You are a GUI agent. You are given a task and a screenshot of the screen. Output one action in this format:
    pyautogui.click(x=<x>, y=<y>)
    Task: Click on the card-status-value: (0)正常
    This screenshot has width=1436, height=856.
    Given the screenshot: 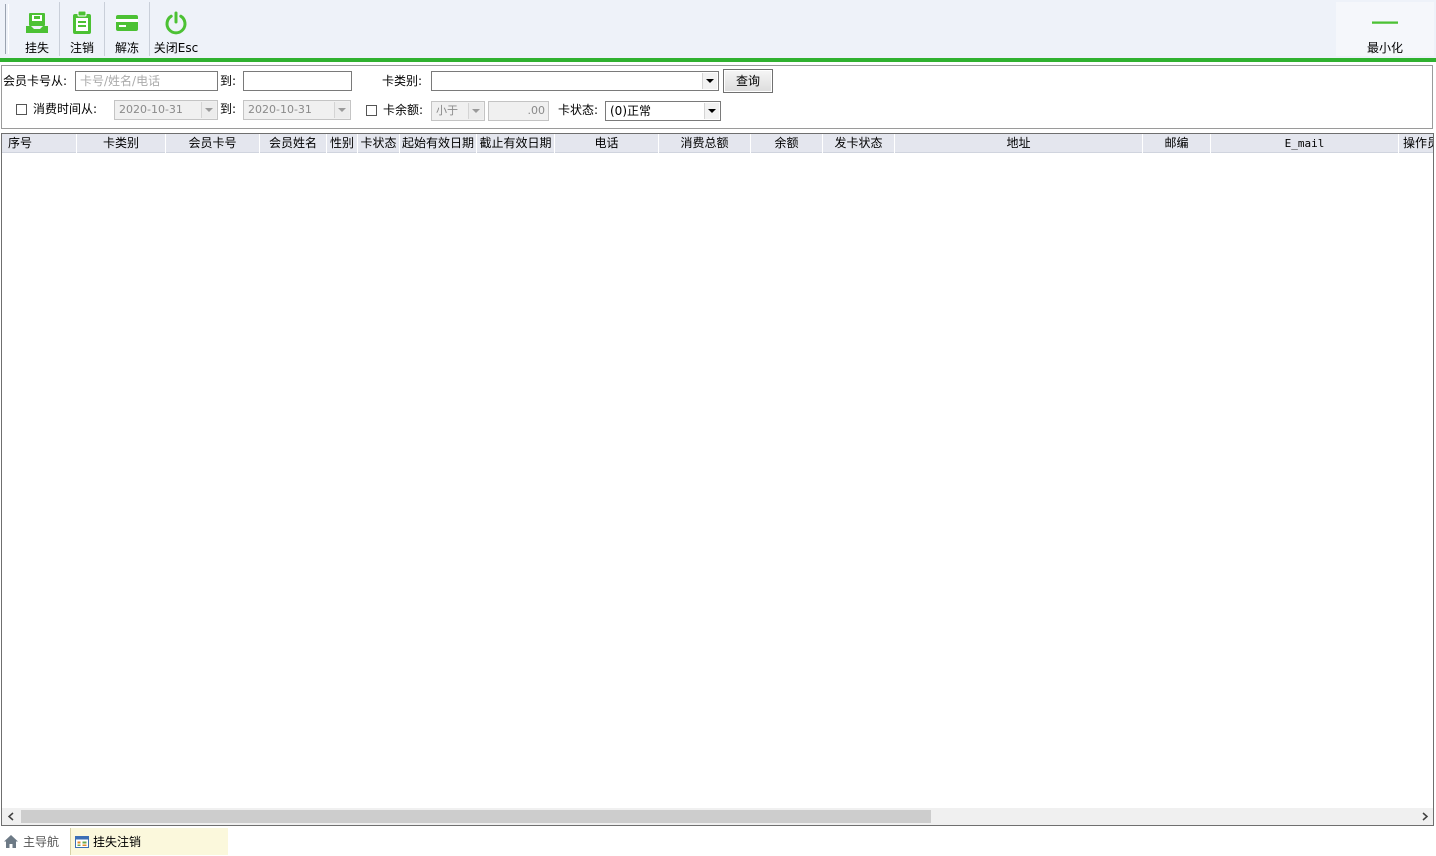 What is the action you would take?
    pyautogui.click(x=630, y=111)
    